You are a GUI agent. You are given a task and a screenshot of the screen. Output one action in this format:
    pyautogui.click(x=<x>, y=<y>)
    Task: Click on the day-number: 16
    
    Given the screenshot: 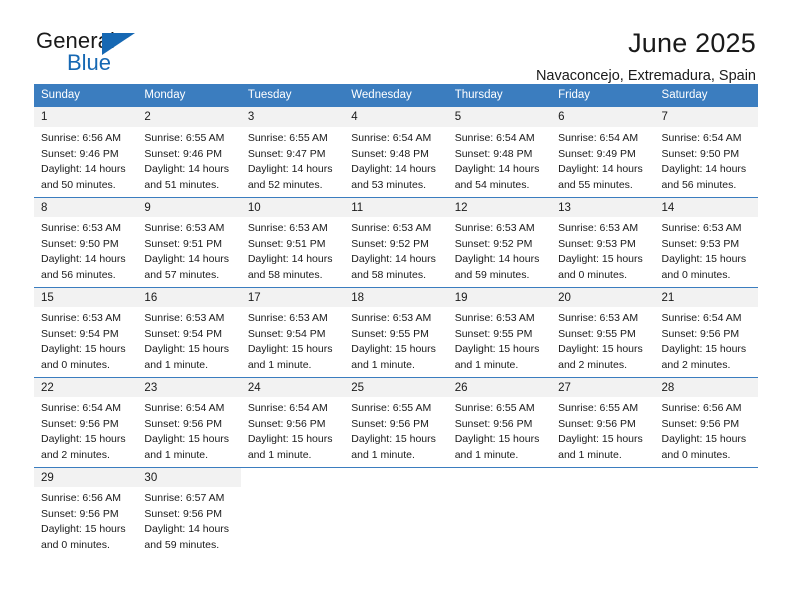 What is the action you would take?
    pyautogui.click(x=189, y=297)
    